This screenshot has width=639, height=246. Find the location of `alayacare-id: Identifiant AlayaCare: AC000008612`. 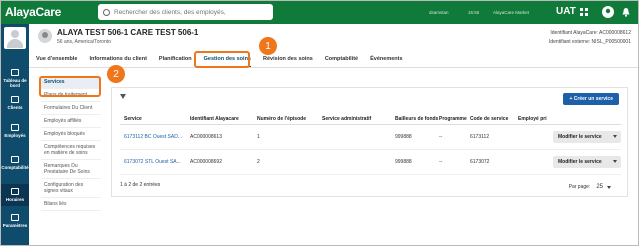

alayacare-id: Identifiant AlayaCare: AC000008612 is located at coordinates (590, 33).